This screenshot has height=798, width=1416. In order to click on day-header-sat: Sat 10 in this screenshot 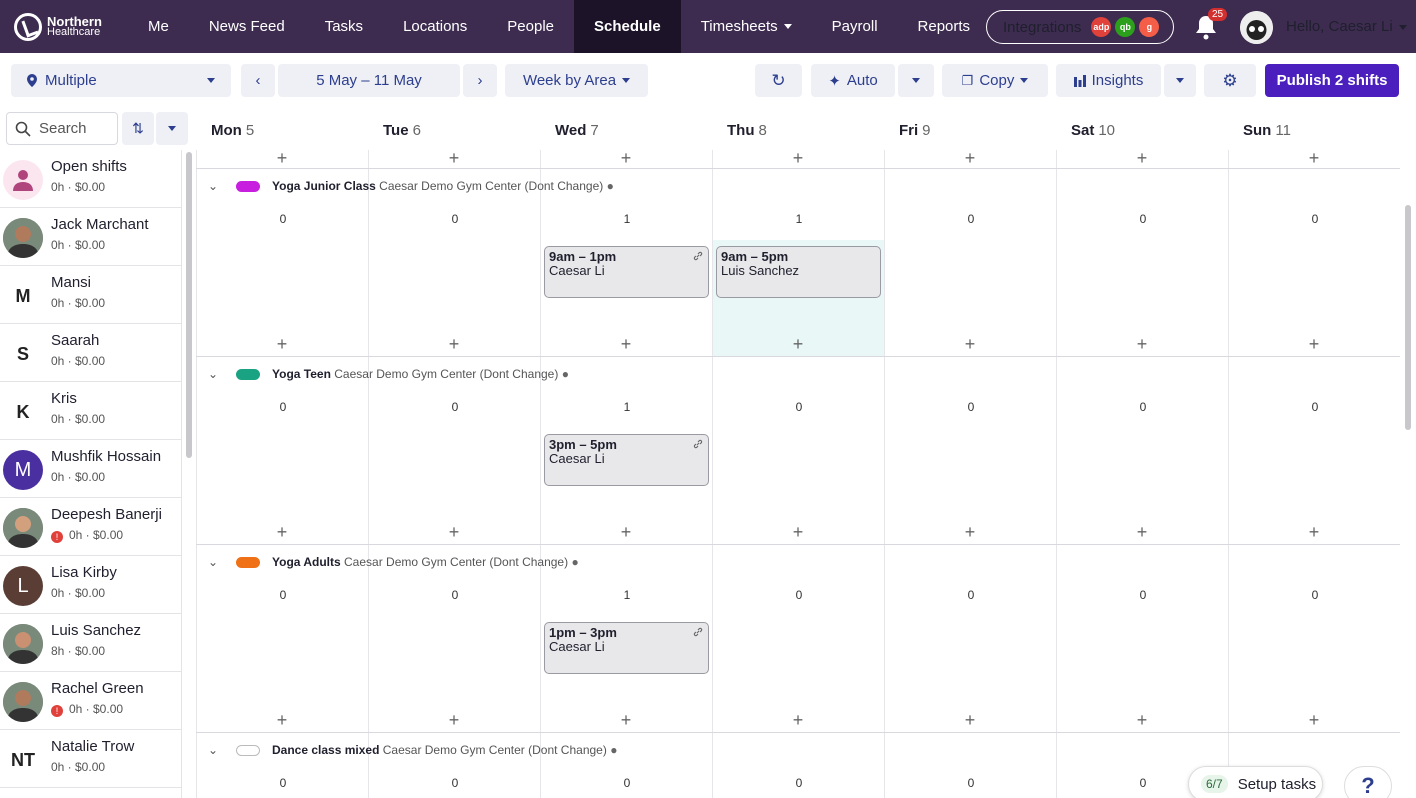, I will do `click(1093, 130)`.